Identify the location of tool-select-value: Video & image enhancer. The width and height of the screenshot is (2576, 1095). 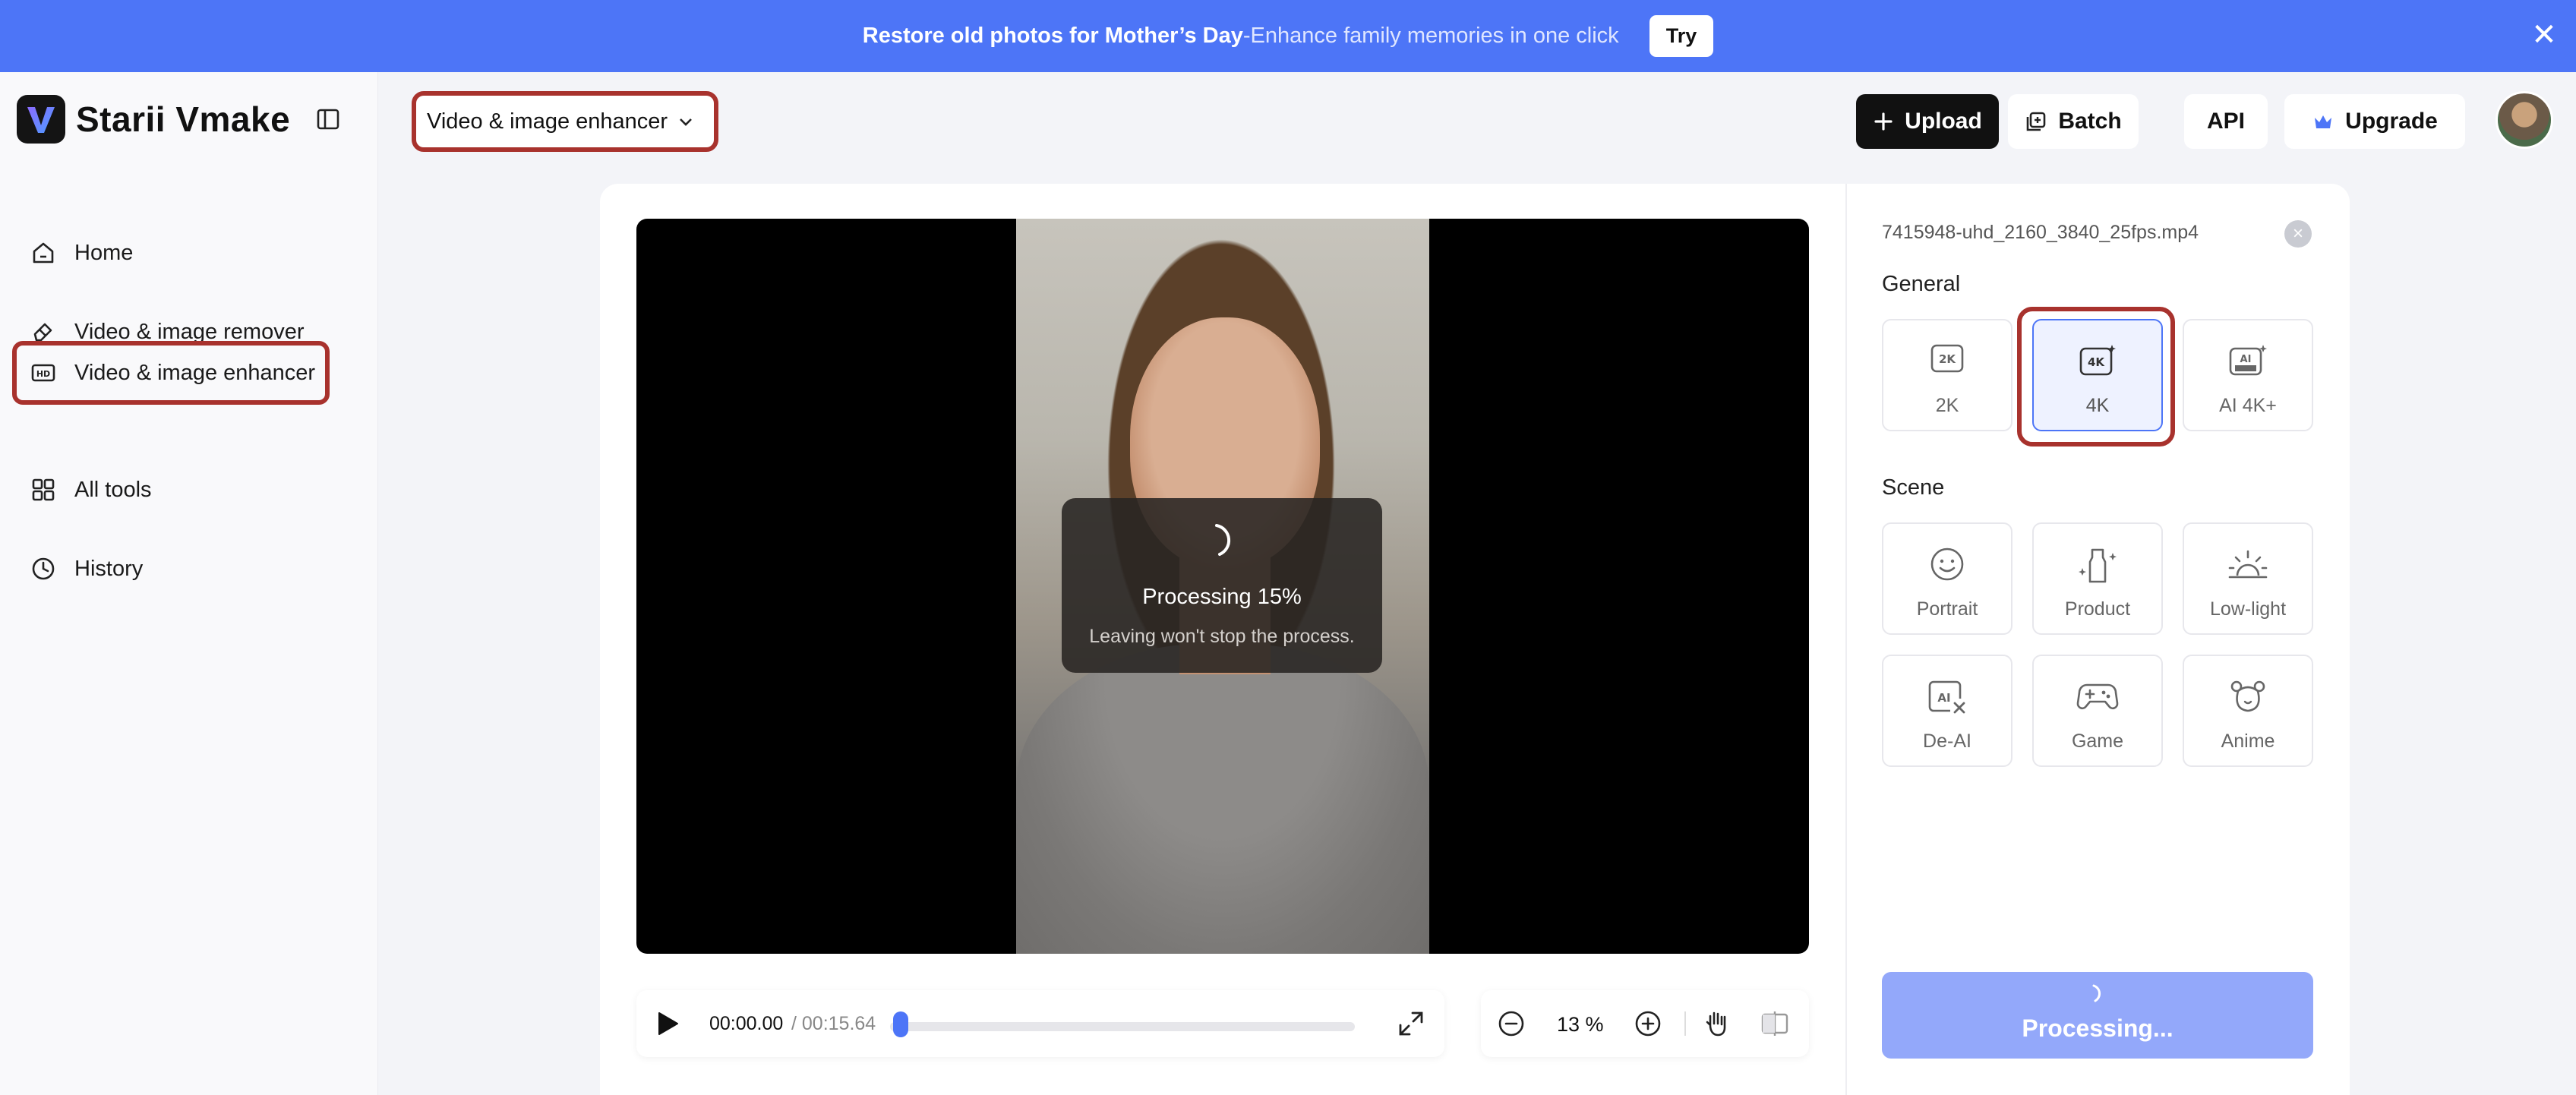
(547, 121).